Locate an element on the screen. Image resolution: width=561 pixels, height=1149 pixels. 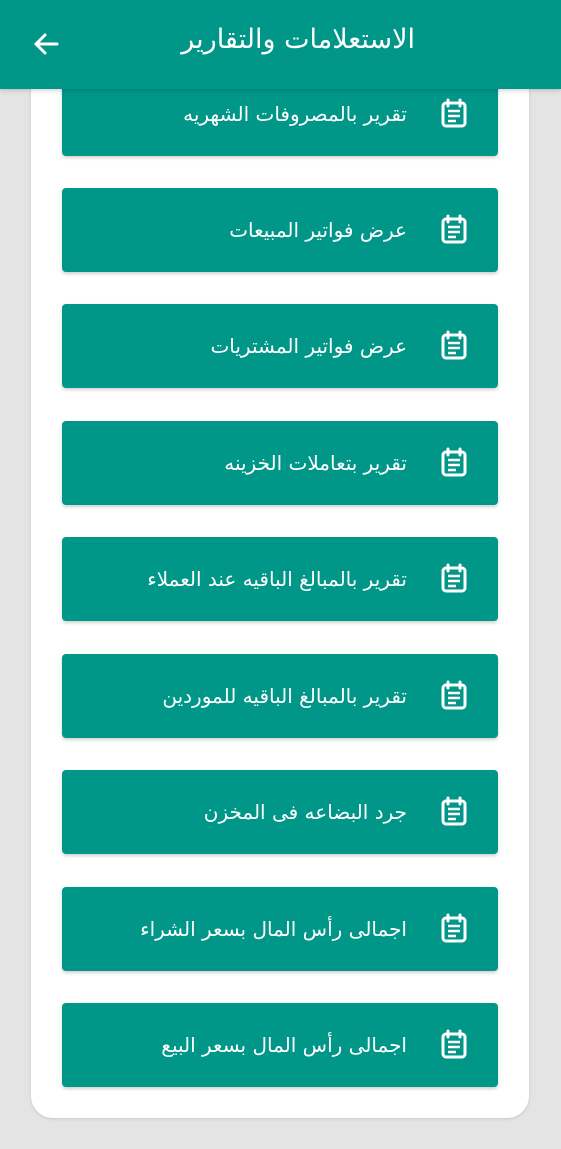
report-button-label: تقرير بالمبالغ الباقيه للموردين is located at coordinates (284, 696).